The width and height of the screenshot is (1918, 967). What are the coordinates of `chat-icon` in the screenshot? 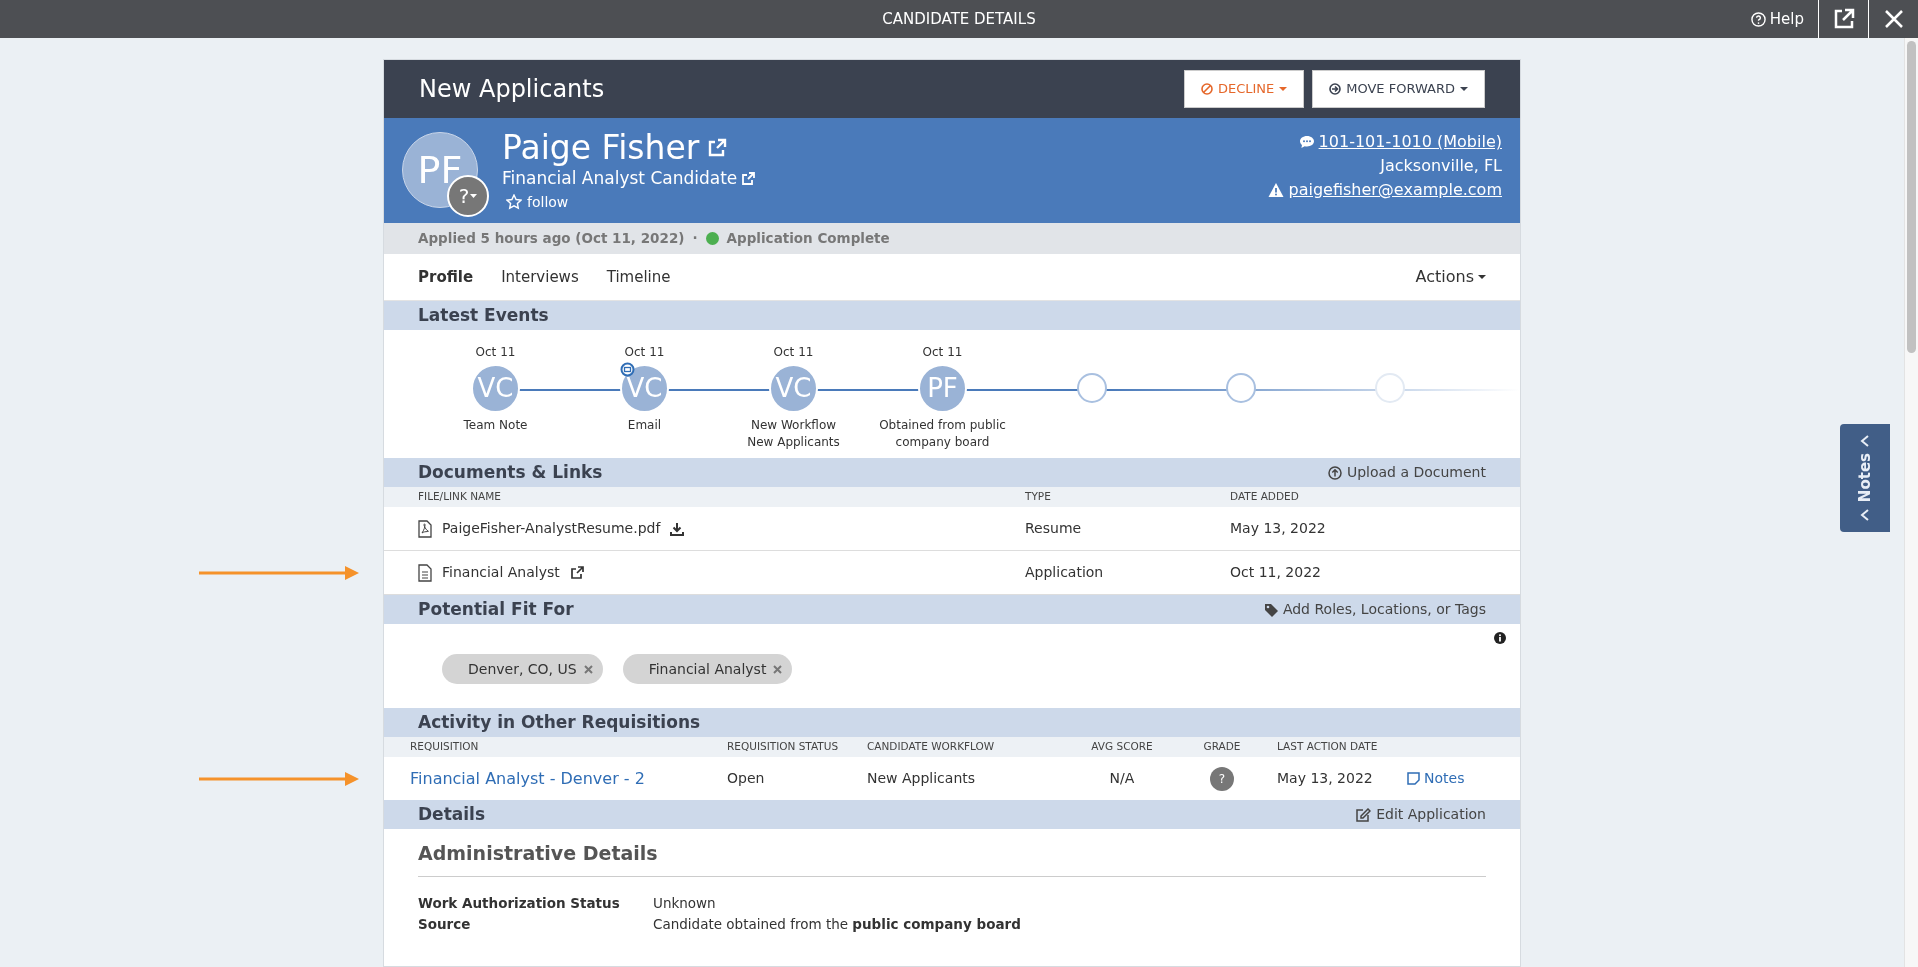 It's located at (1306, 142).